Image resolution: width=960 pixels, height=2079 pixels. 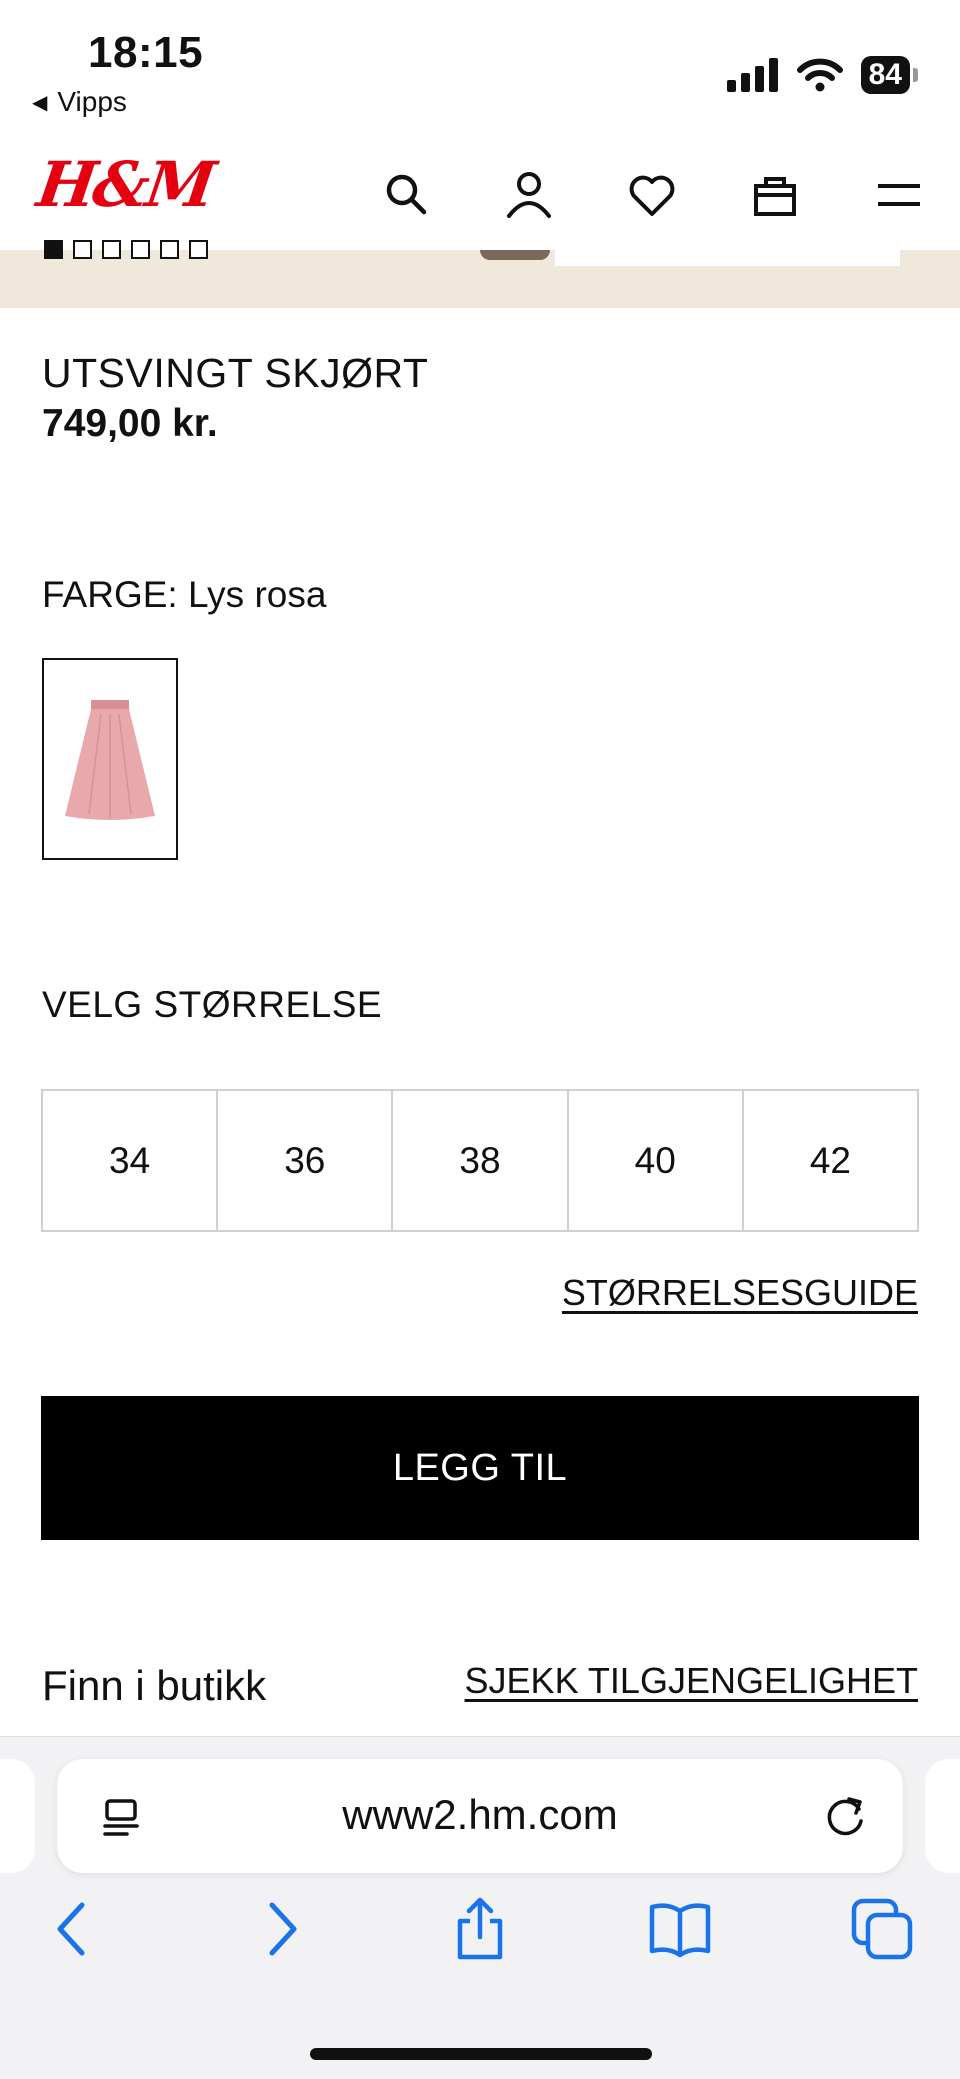 I want to click on site-header: H&M, so click(x=480, y=195).